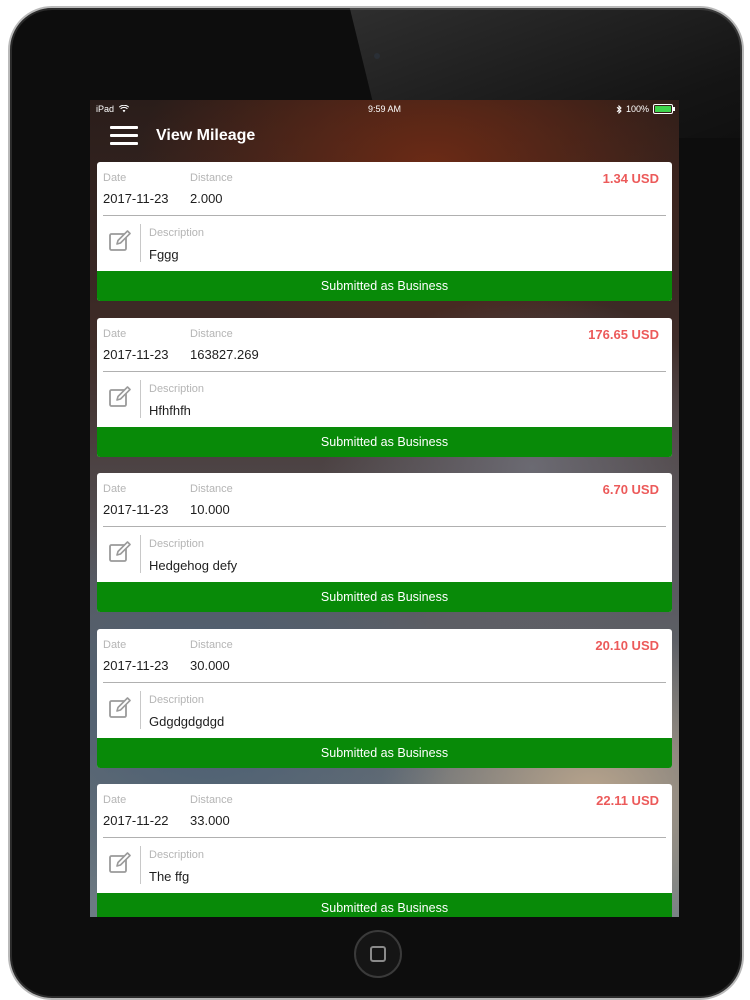  Describe the element at coordinates (206, 198) in the screenshot. I see `distance-value: 2.000` at that location.